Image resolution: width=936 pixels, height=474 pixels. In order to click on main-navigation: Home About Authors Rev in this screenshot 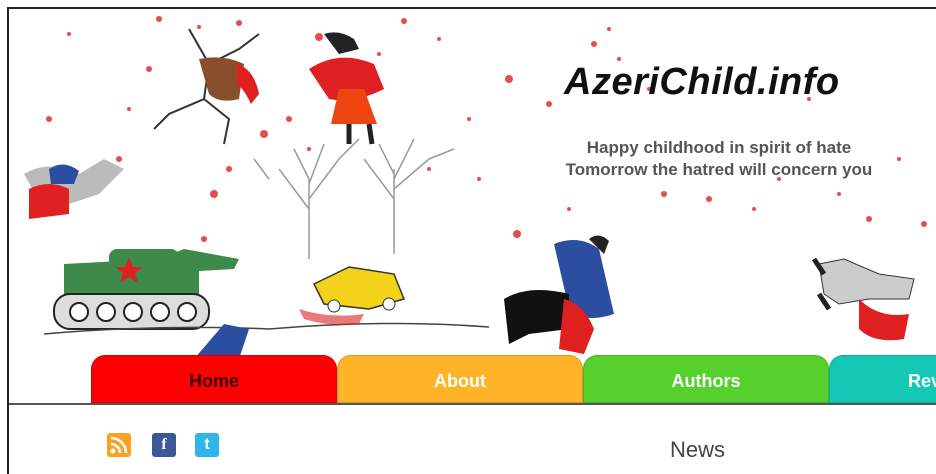, I will do `click(513, 379)`.